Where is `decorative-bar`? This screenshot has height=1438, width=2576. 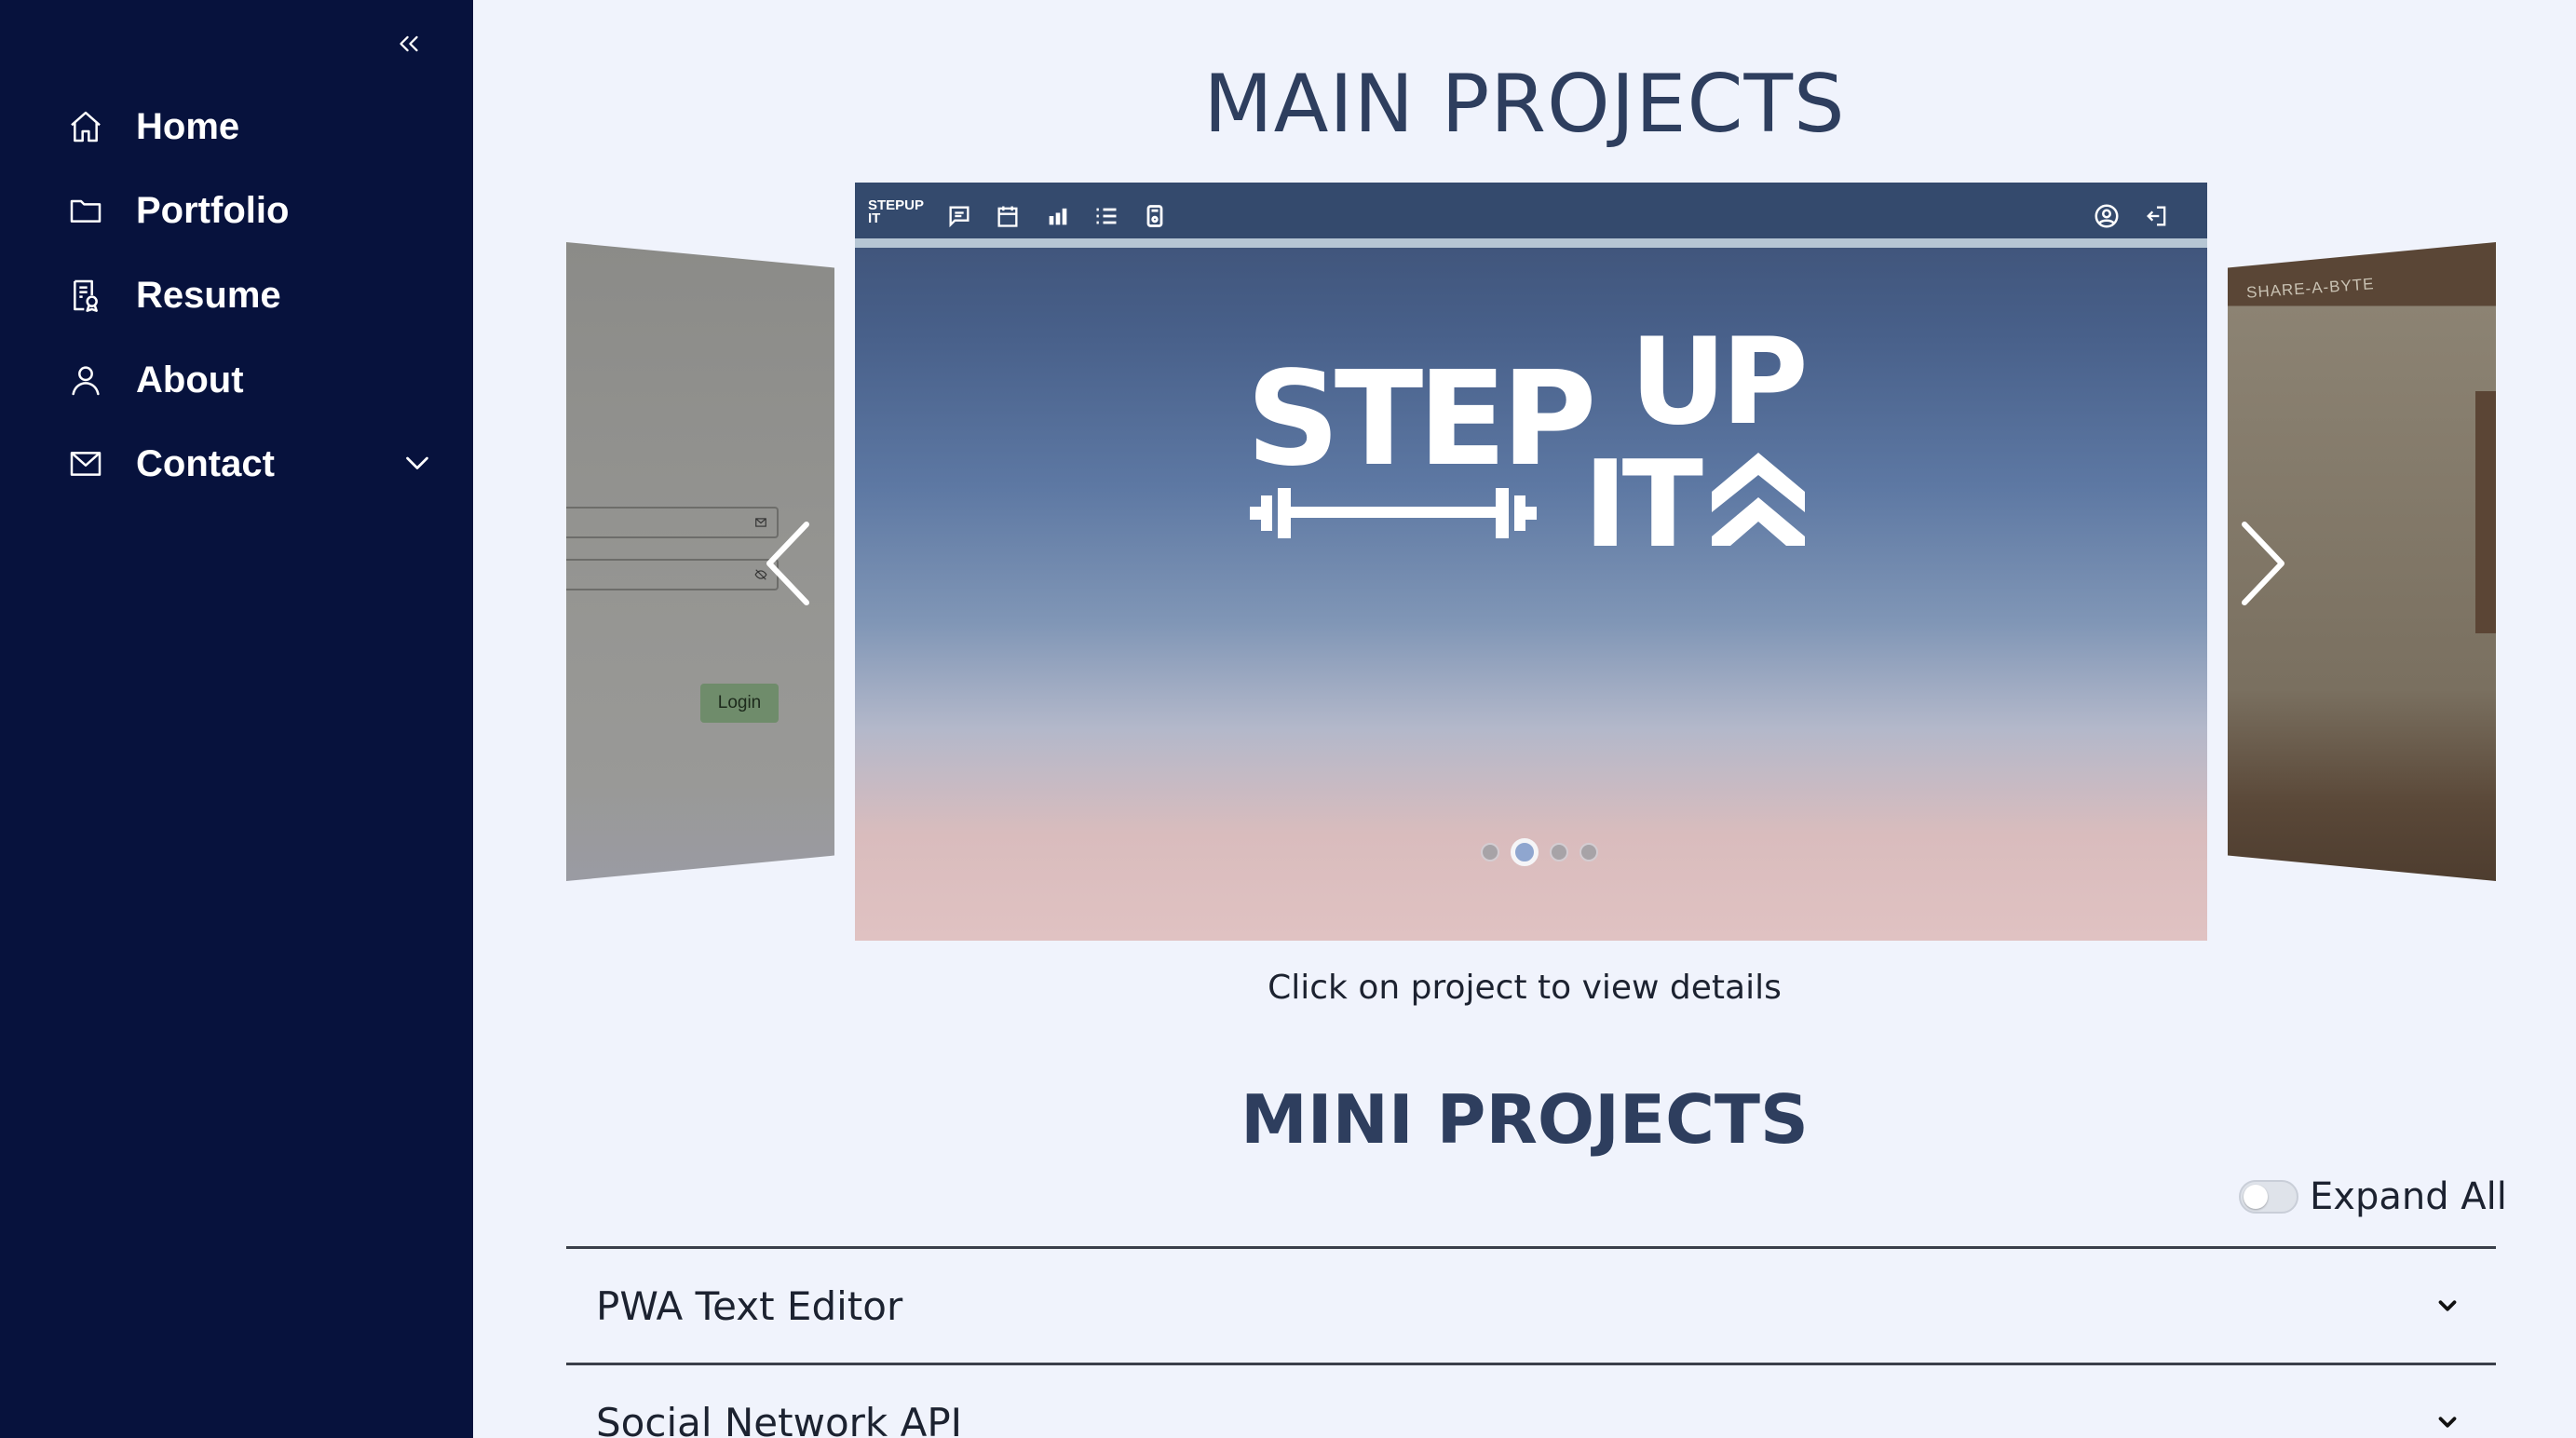
decorative-bar is located at coordinates (2485, 512).